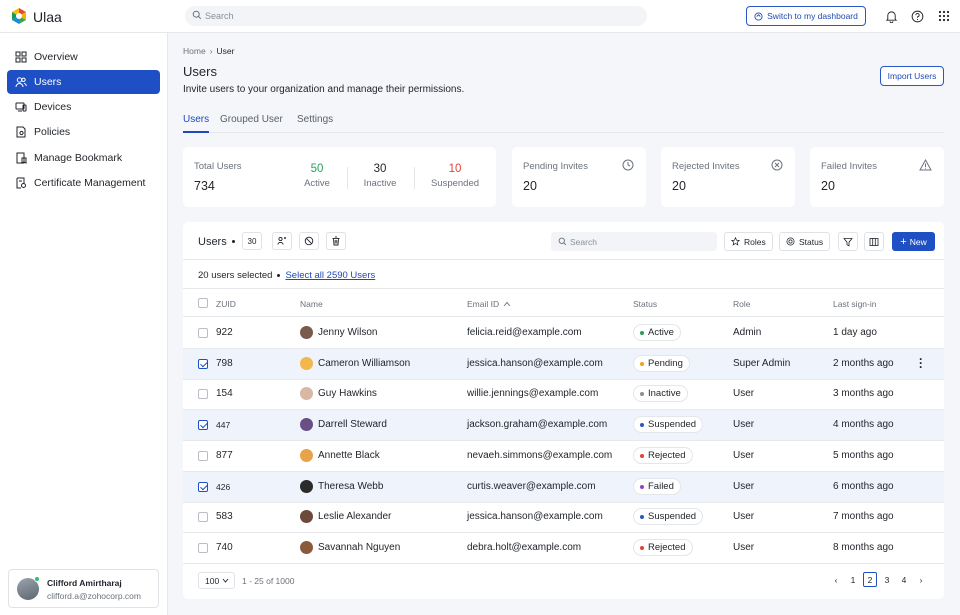  Describe the element at coordinates (887, 579) in the screenshot. I see `page-3: 3` at that location.